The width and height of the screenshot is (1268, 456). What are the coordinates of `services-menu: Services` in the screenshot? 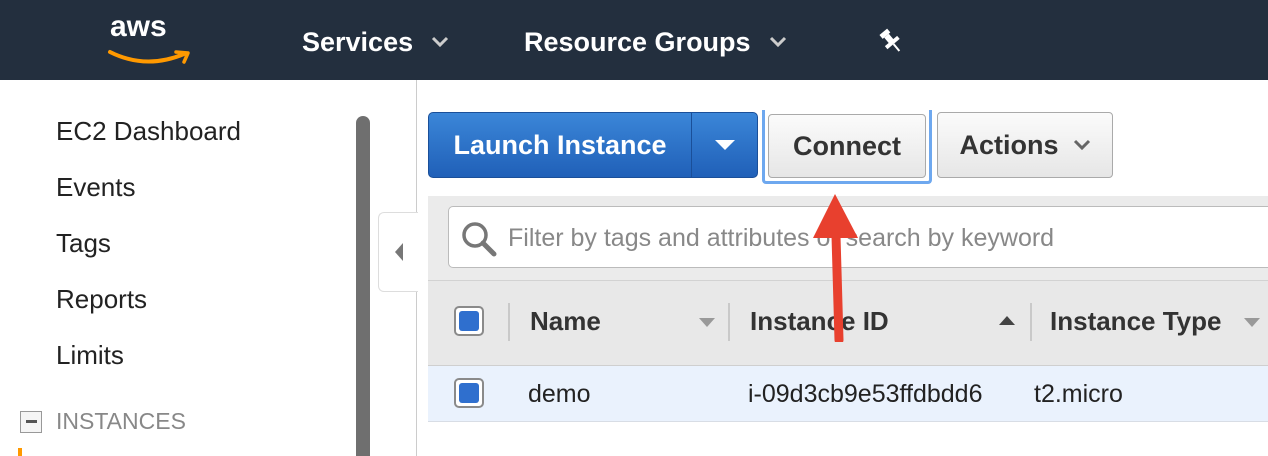 It's located at (375, 42).